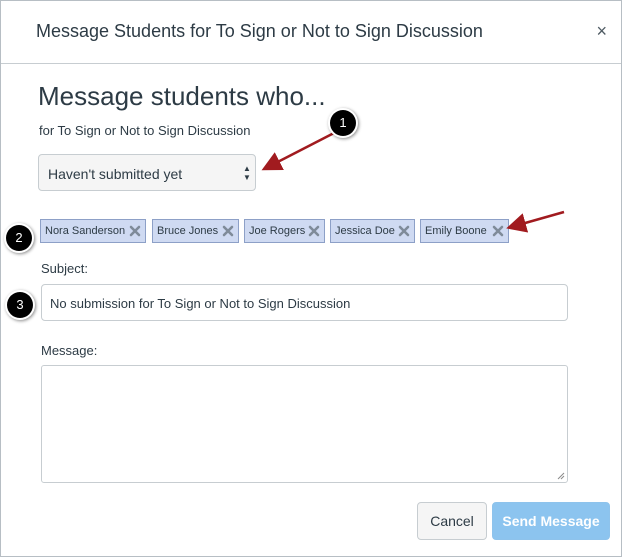 The height and width of the screenshot is (557, 622). Describe the element at coordinates (343, 123) in the screenshot. I see `callout-1: 1` at that location.